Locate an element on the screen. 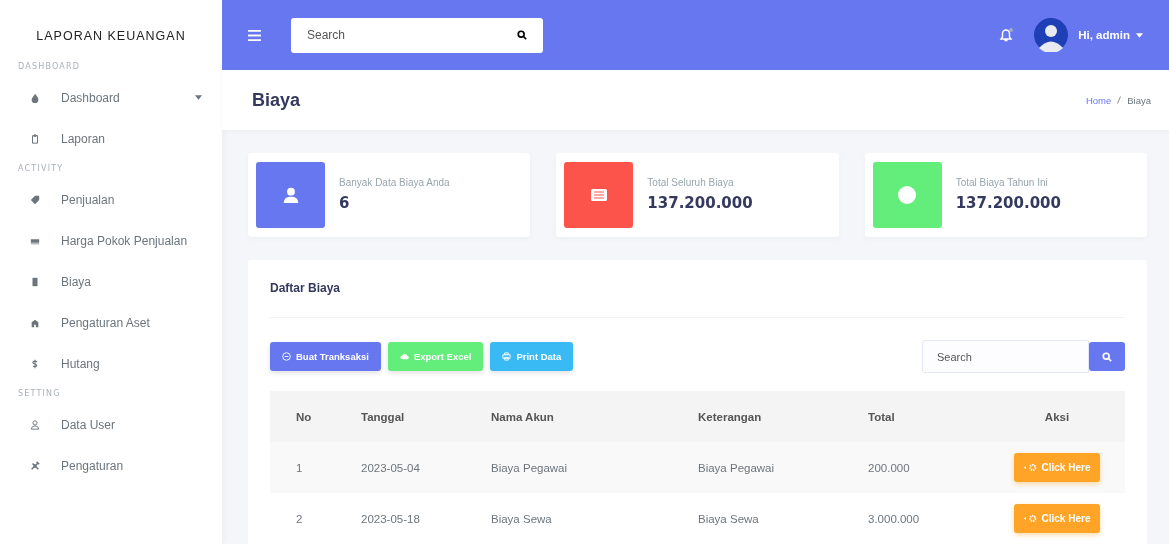  sidebar-item: Penjualan is located at coordinates (111, 199).